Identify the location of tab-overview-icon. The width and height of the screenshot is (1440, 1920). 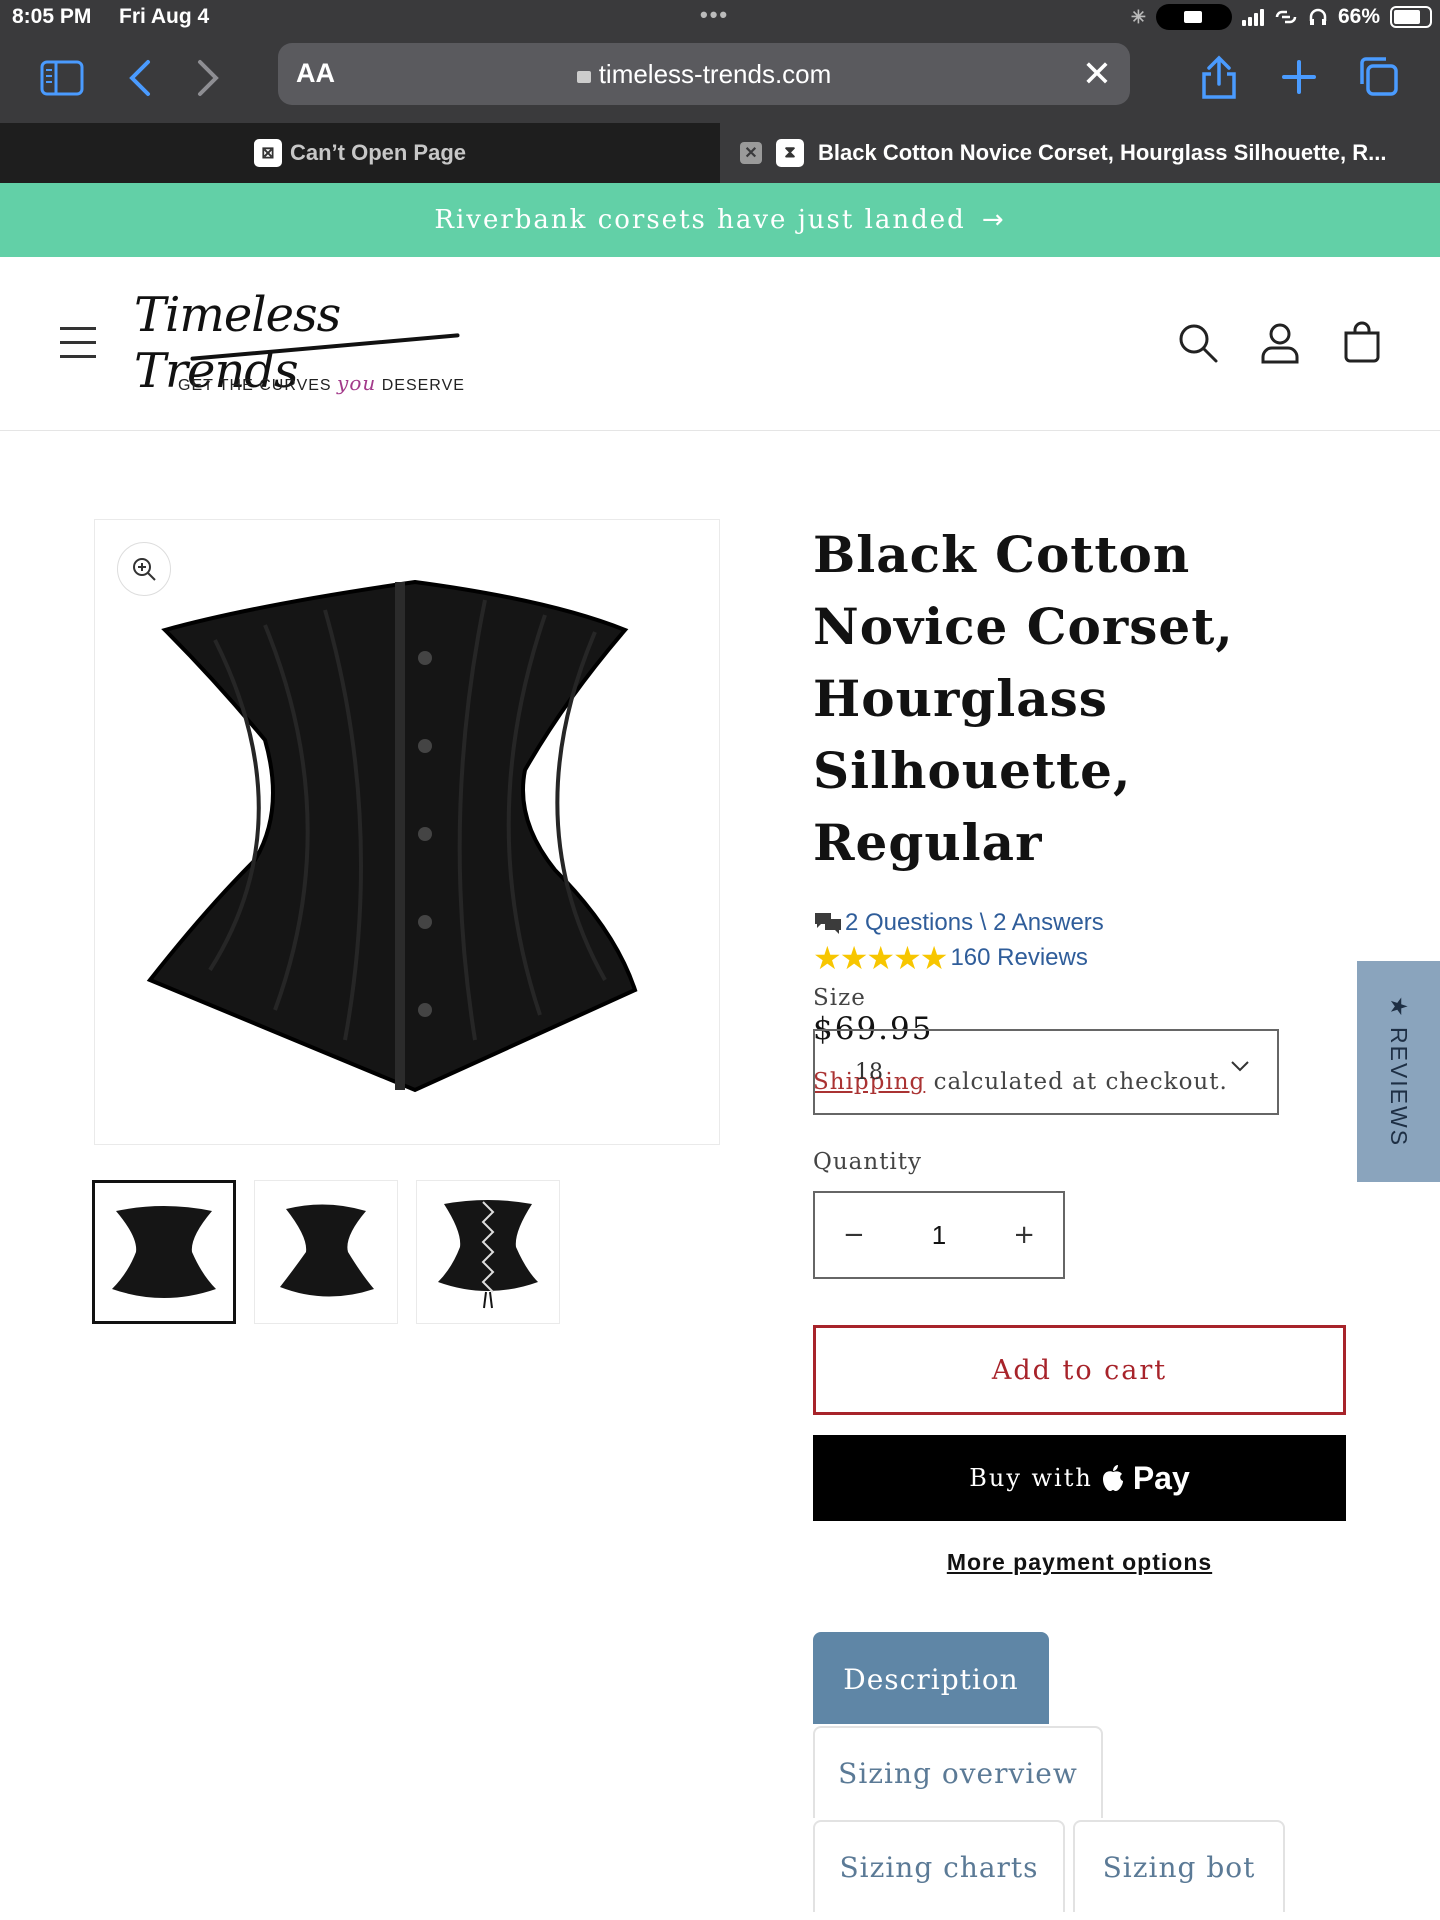
(1378, 76).